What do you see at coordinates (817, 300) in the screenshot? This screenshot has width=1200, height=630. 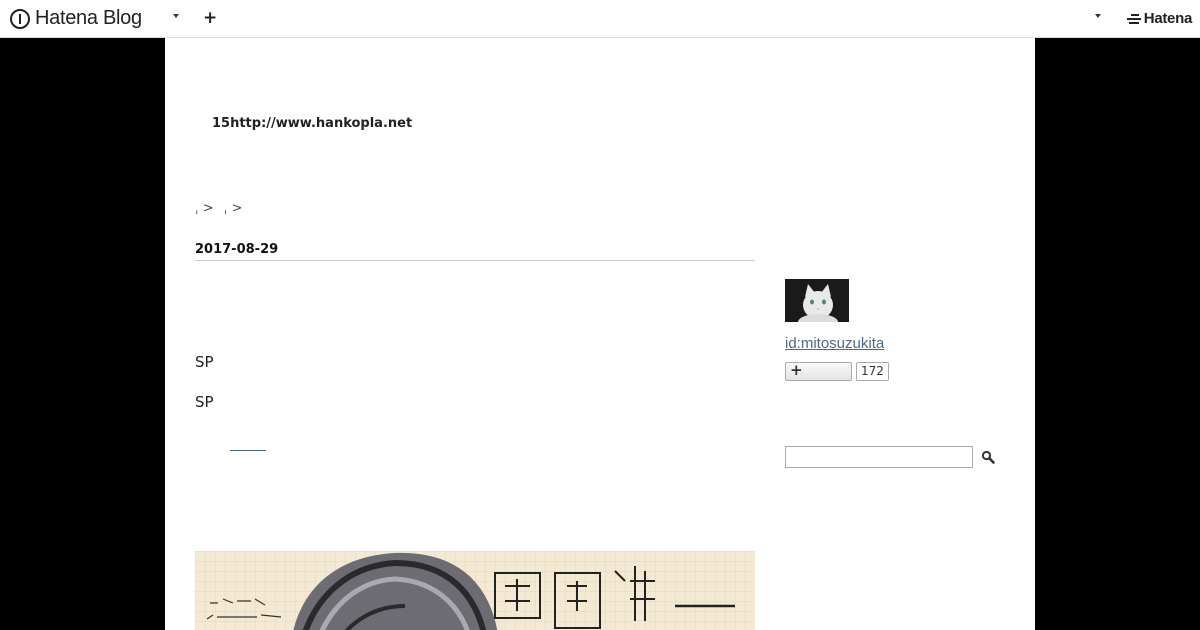 I see `profile-avatar` at bounding box center [817, 300].